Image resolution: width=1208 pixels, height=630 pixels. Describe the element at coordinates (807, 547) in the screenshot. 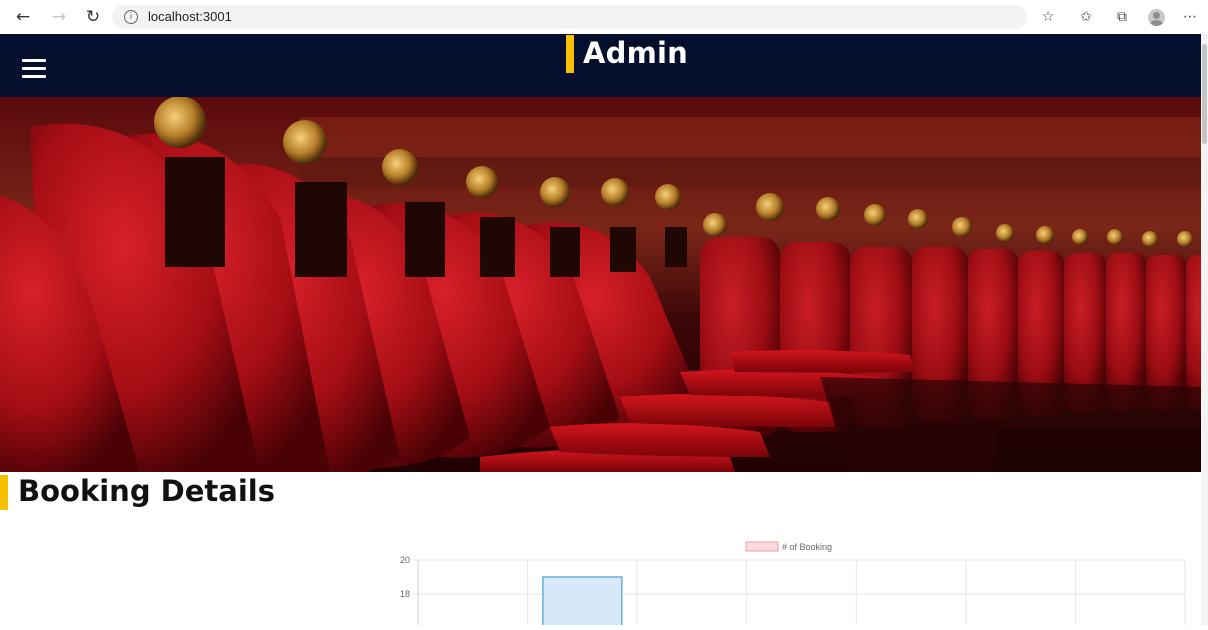

I see `legend-label: # of Booking` at that location.